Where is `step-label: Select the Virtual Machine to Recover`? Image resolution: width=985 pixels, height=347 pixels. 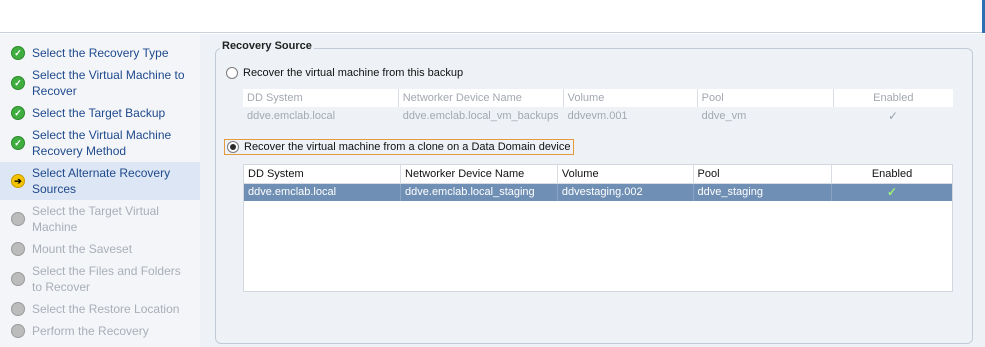
step-label: Select the Virtual Machine to Recover is located at coordinates (108, 83).